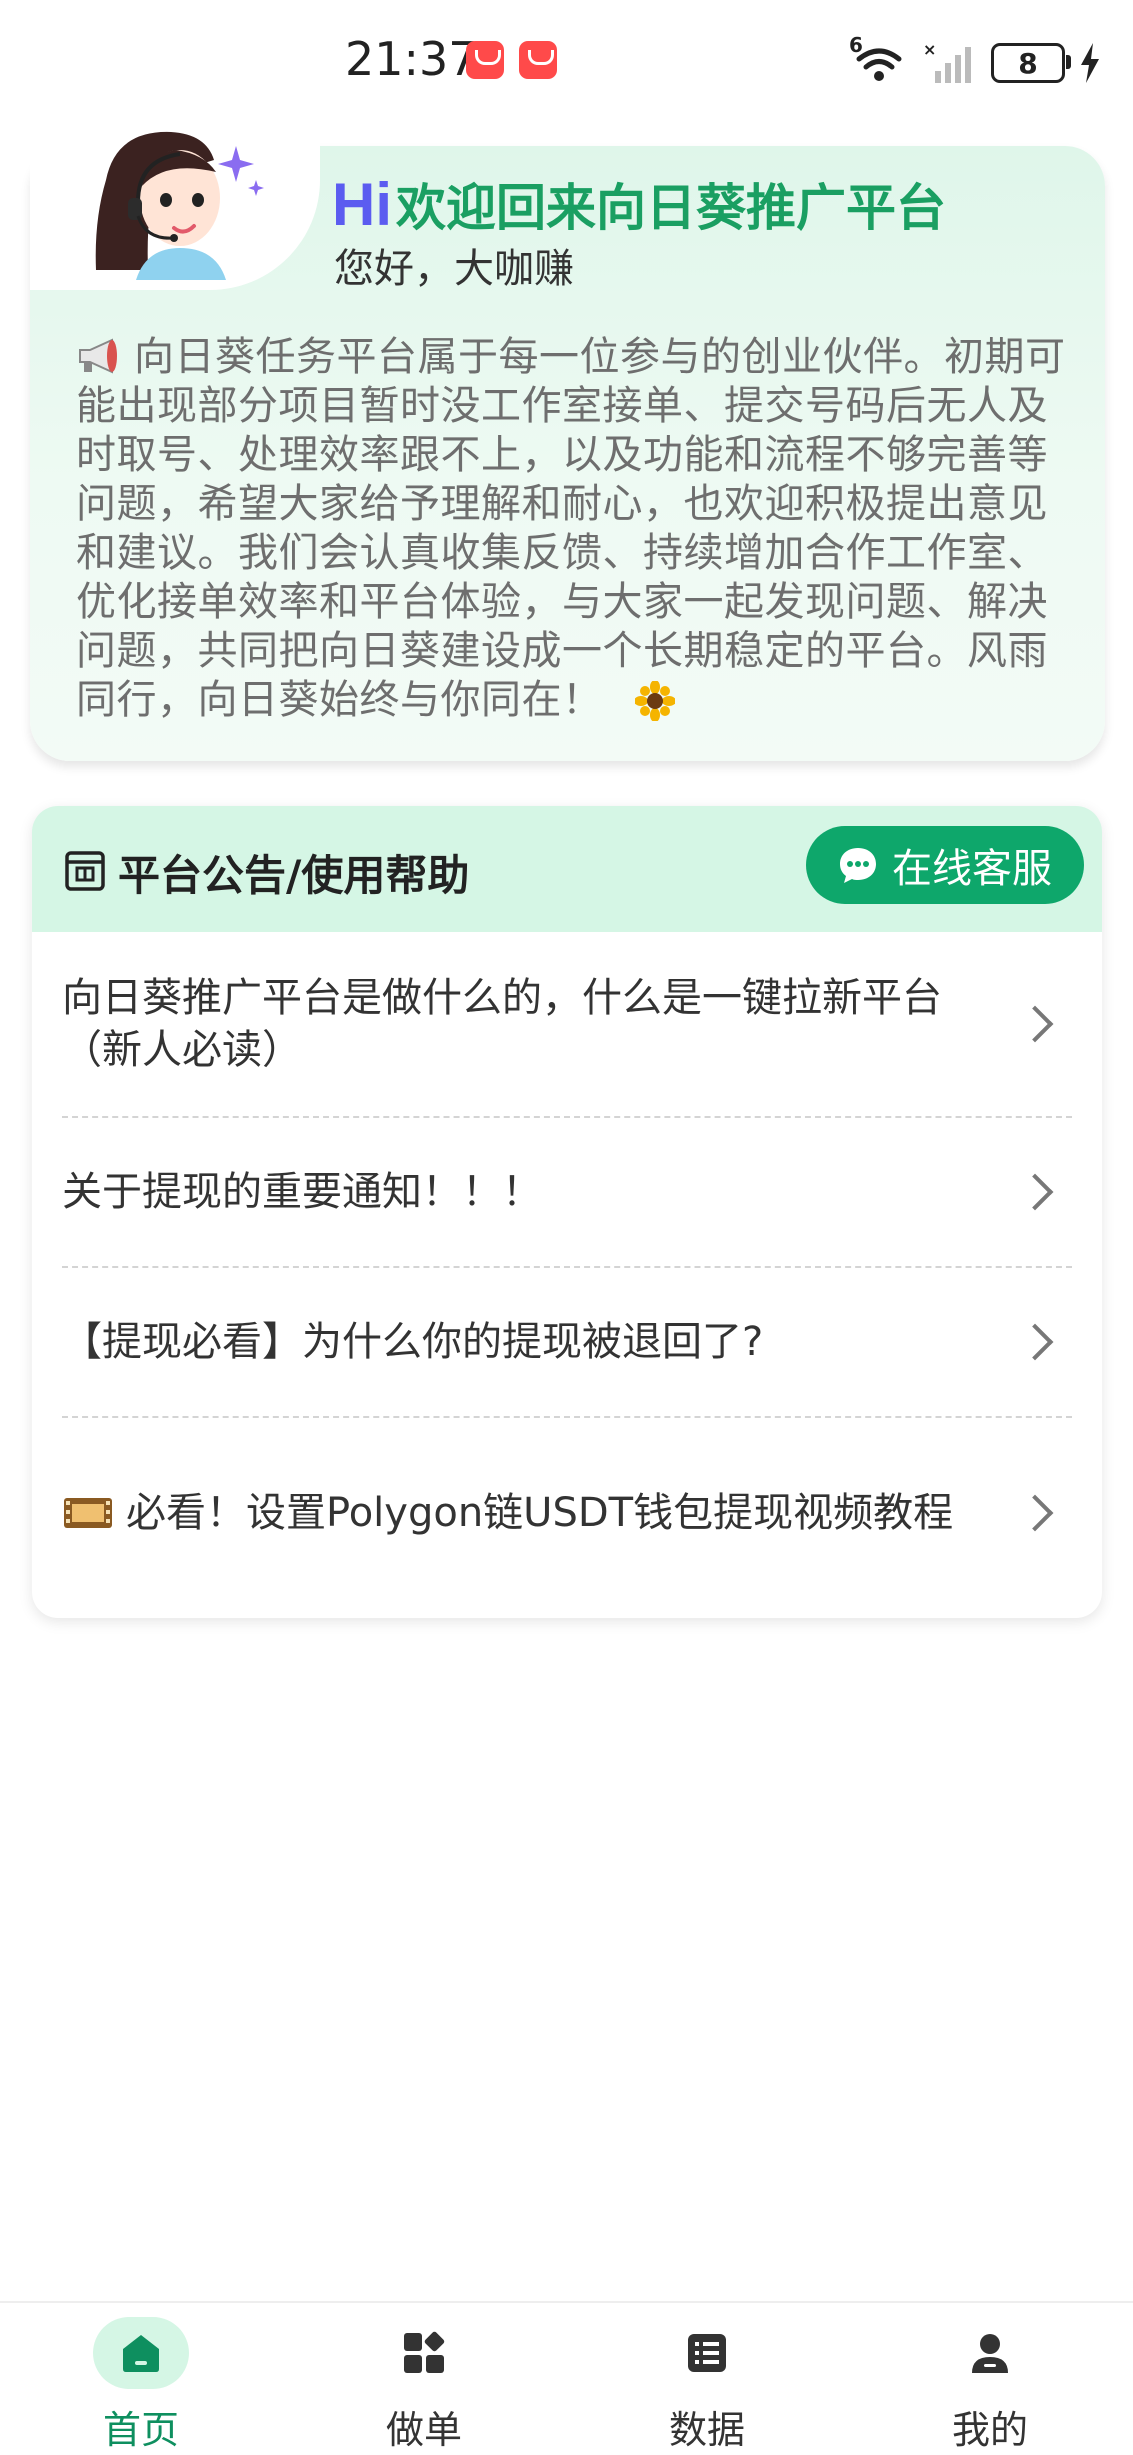  I want to click on status-indicators: 6 × 8, so click(975, 60).